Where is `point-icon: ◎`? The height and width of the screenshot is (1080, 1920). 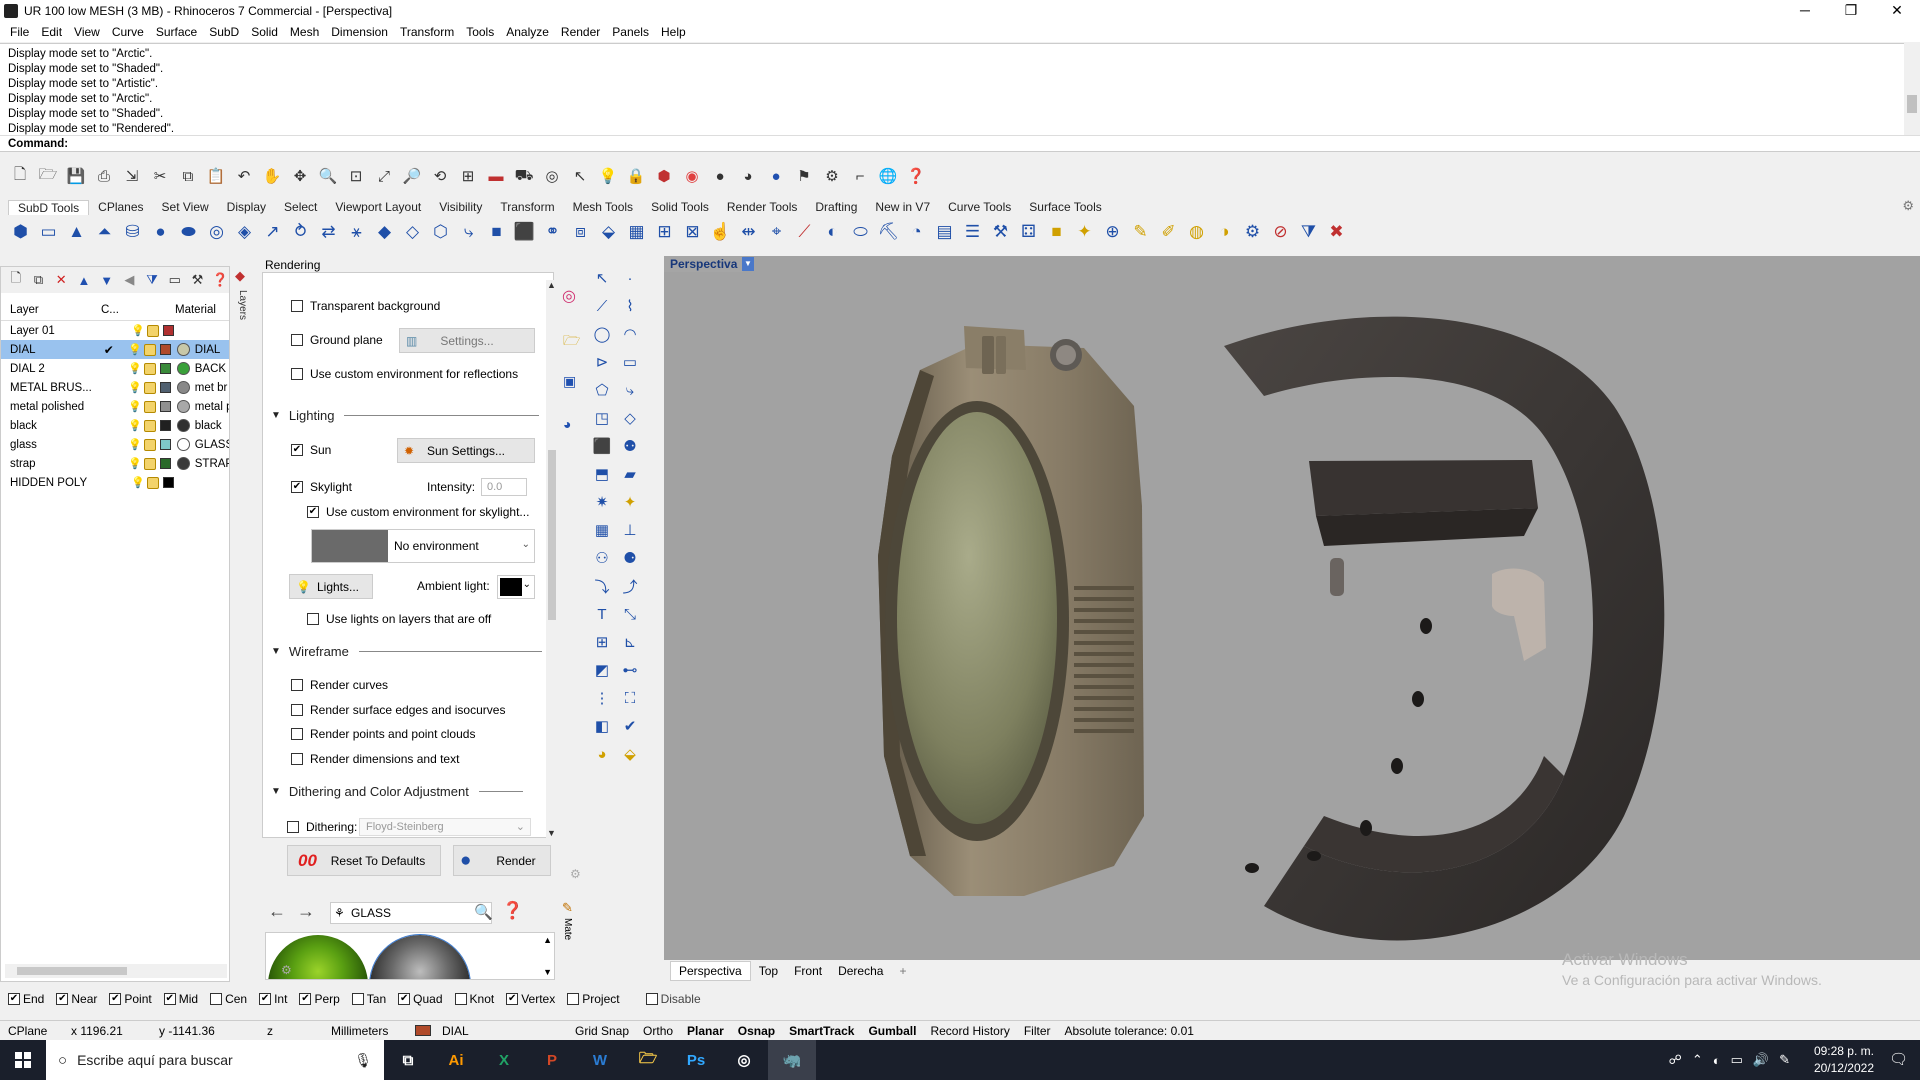
point-icon: ◎ is located at coordinates (552, 176).